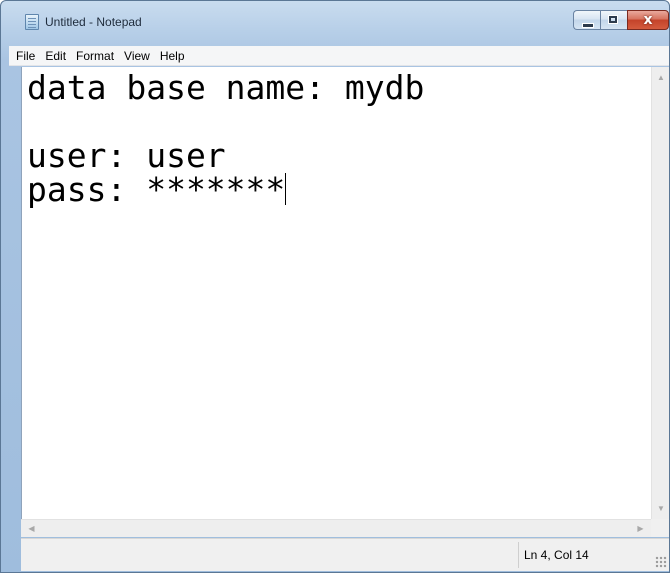 This screenshot has height=573, width=670. What do you see at coordinates (345, 554) in the screenshot?
I see `status-bar: Ln 4, Col 14` at bounding box center [345, 554].